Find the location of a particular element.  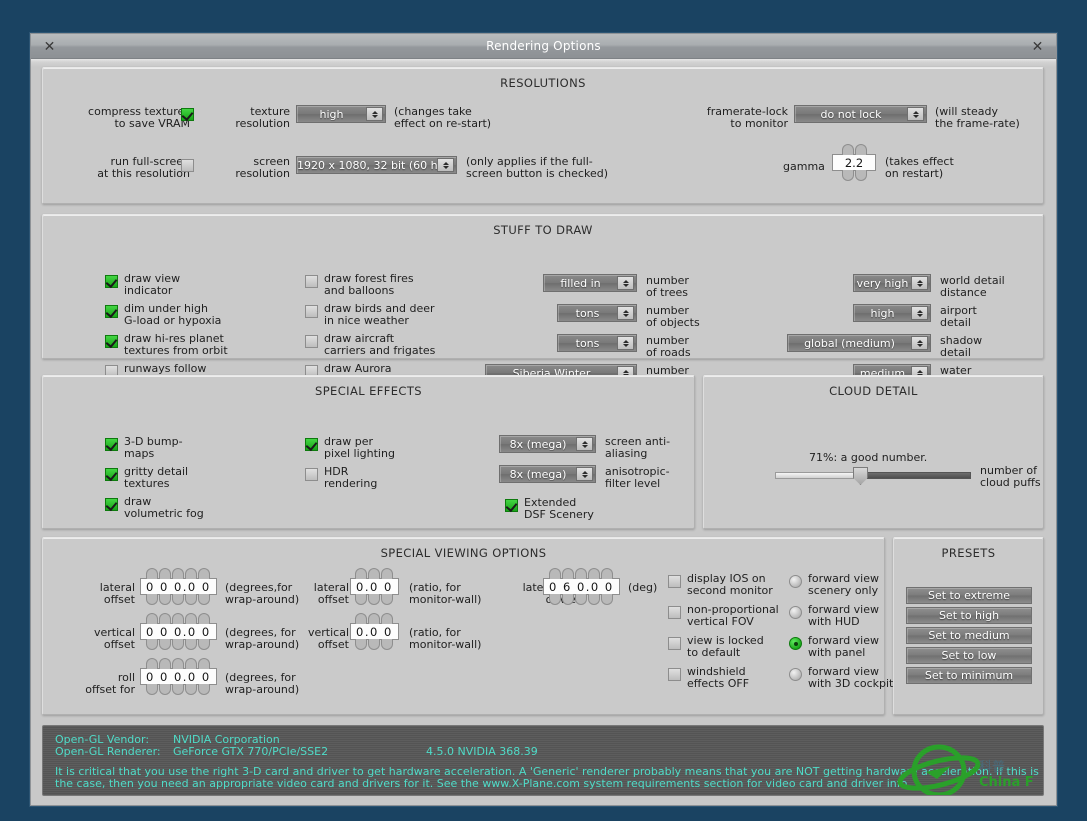

extended-dsf-checkbox is located at coordinates (511, 505).